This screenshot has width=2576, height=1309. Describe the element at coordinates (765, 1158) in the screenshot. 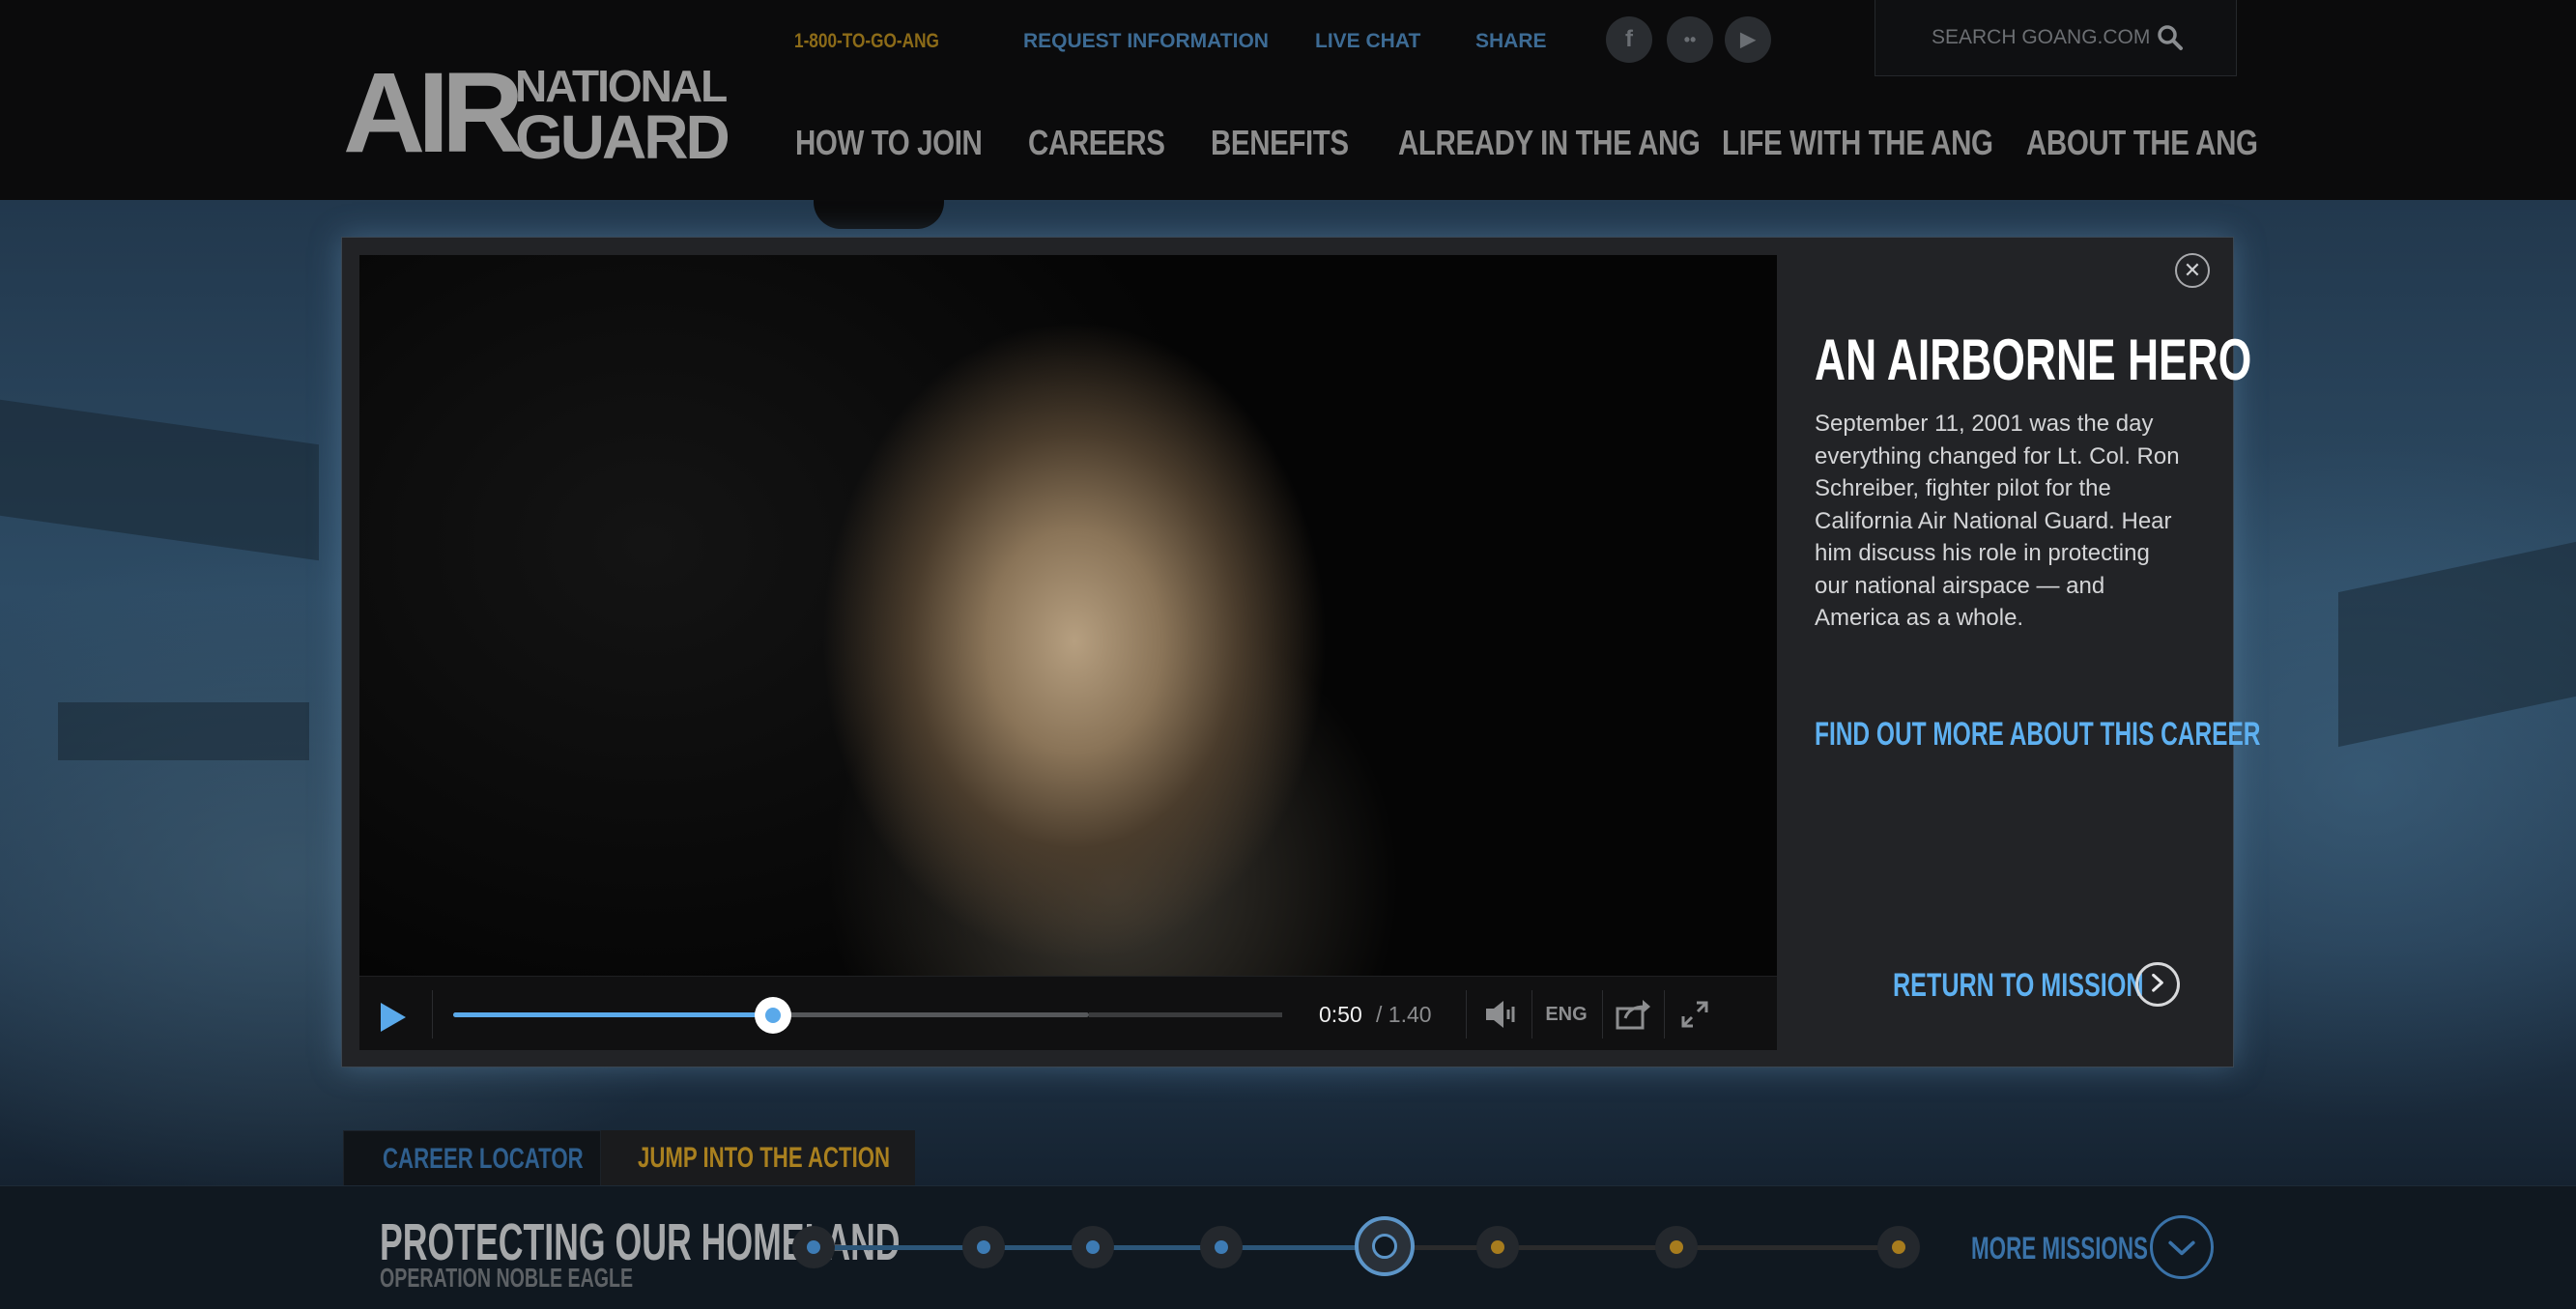

I see `tab-jump-label: JUMP INTO THE ACTION` at that location.